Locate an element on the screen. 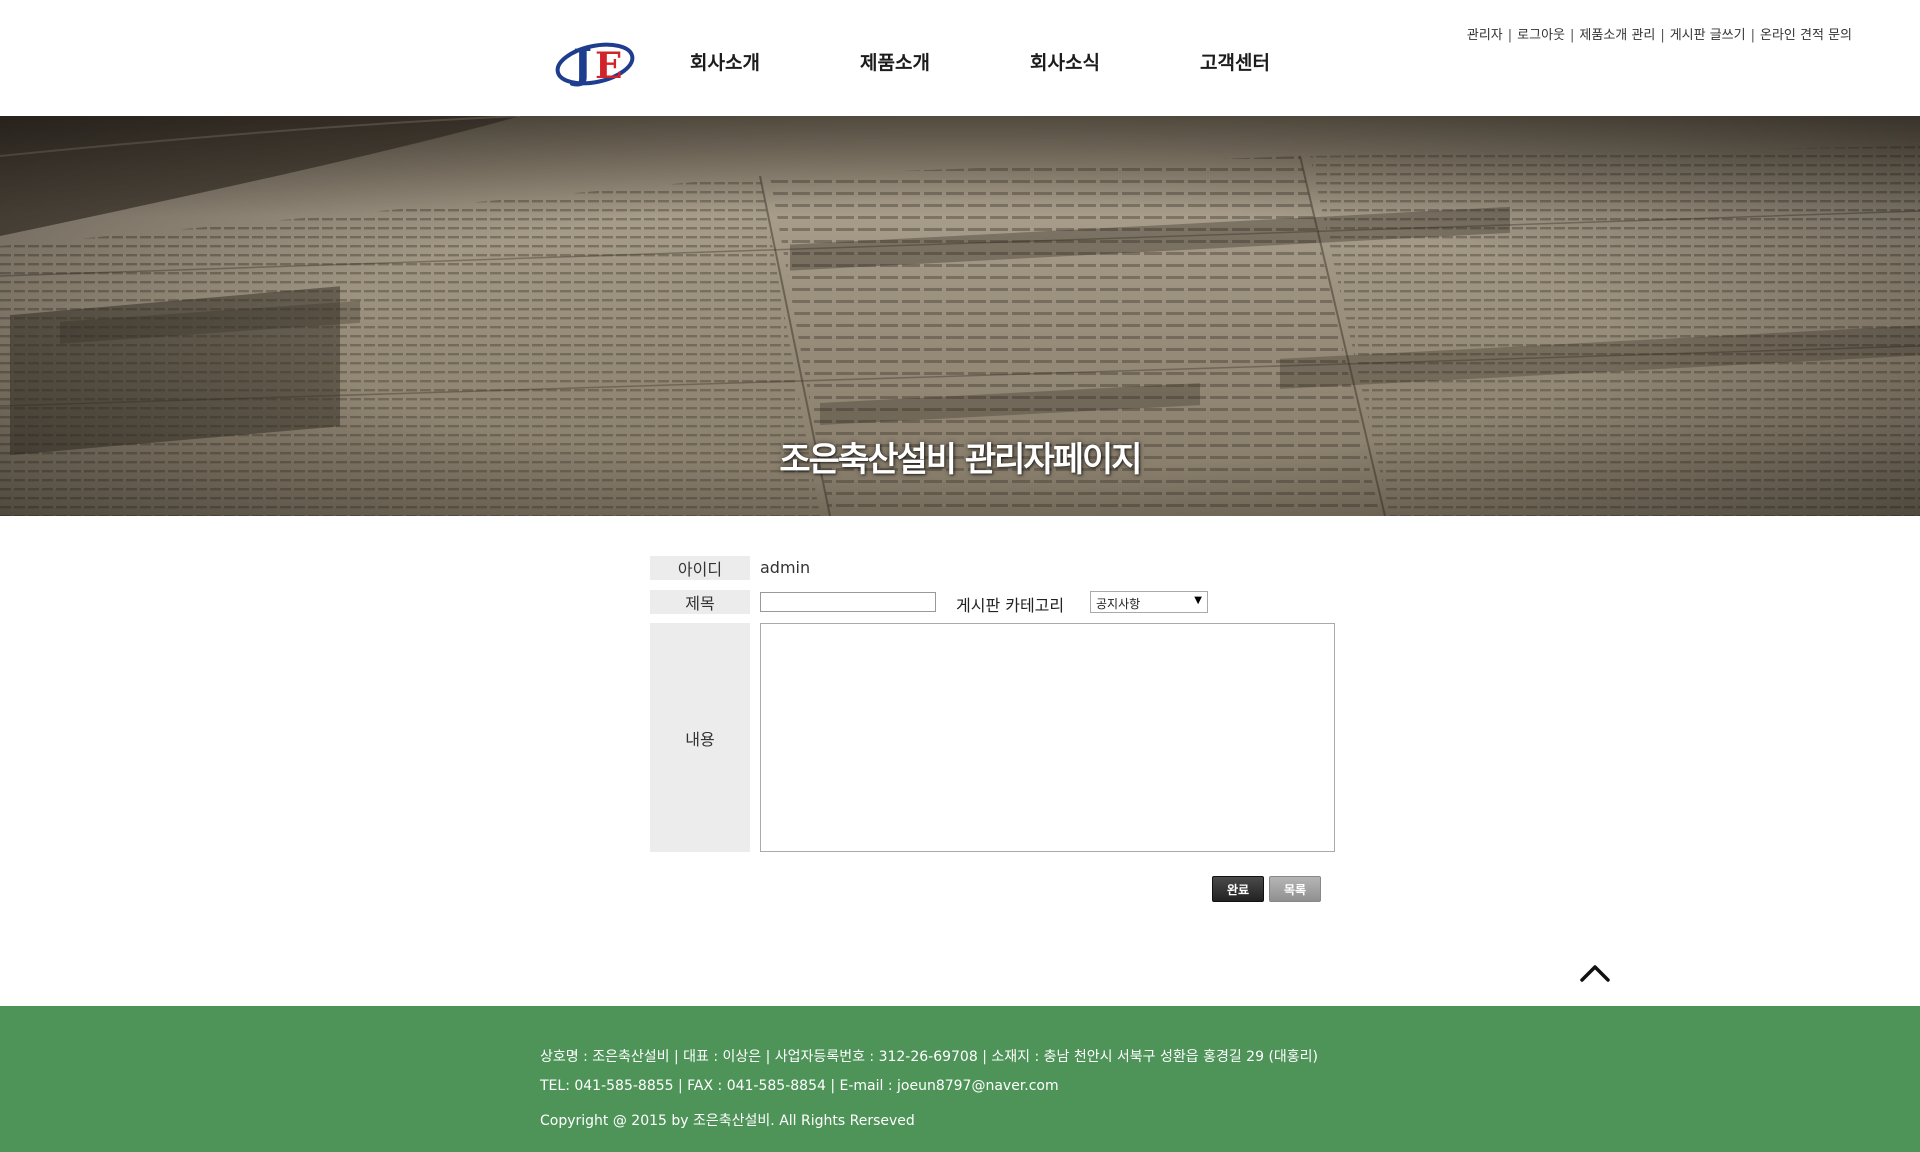  title-label: 제목 is located at coordinates (700, 602).